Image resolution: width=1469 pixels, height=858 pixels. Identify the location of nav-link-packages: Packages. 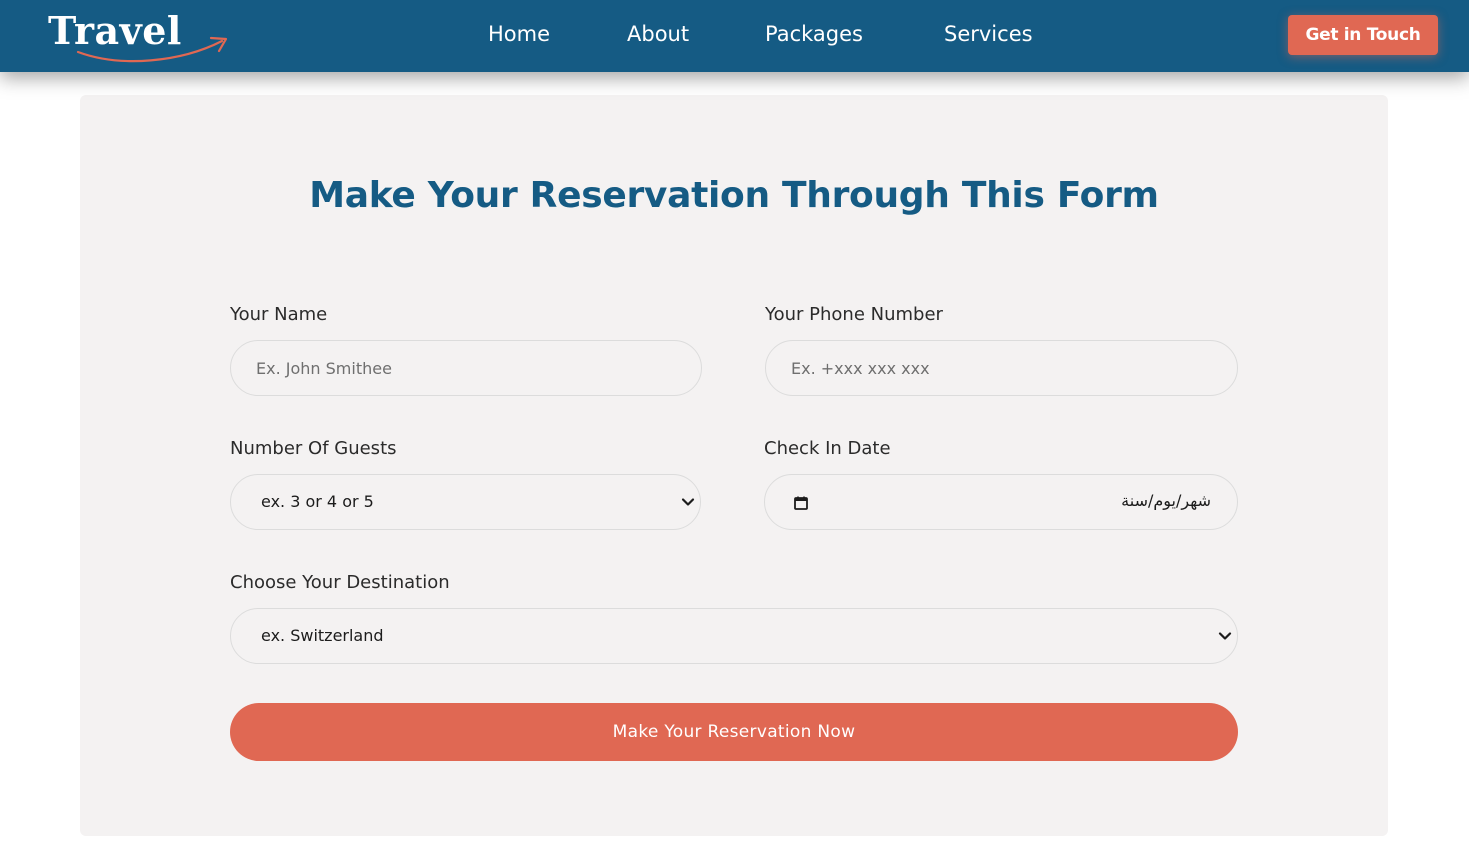
(814, 34).